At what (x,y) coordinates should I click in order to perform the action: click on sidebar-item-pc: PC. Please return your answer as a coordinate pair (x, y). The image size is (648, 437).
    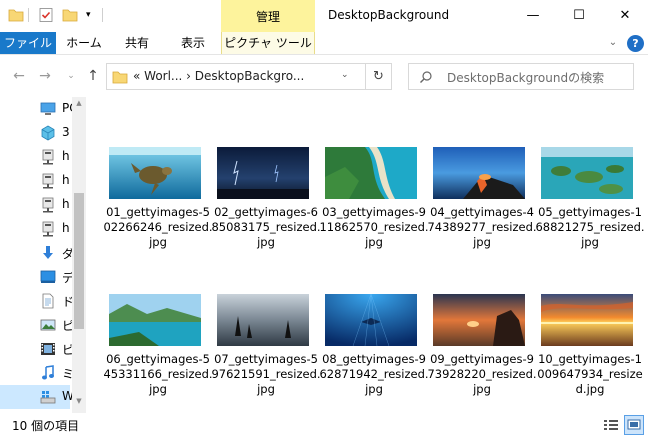
    Looking at the image, I should click on (39, 109).